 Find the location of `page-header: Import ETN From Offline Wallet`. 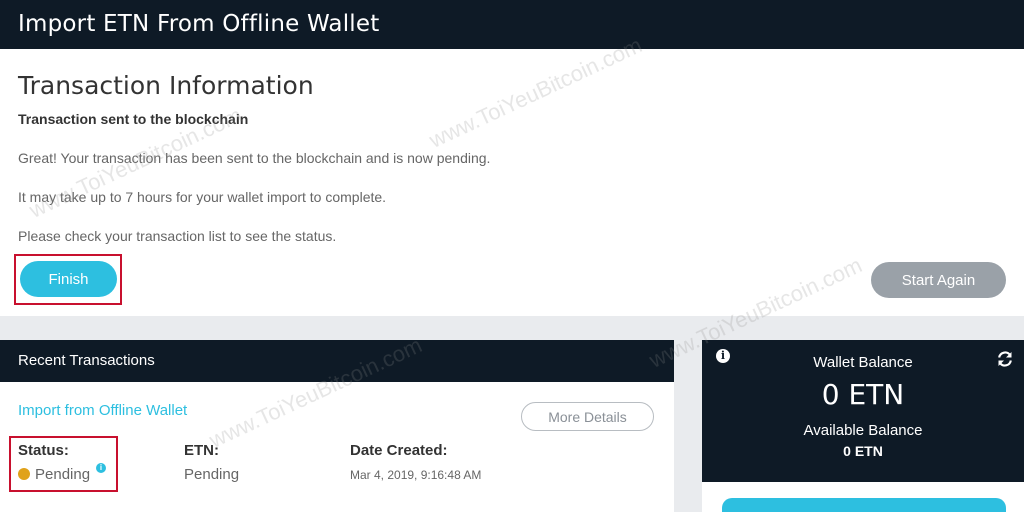

page-header: Import ETN From Offline Wallet is located at coordinates (512, 24).